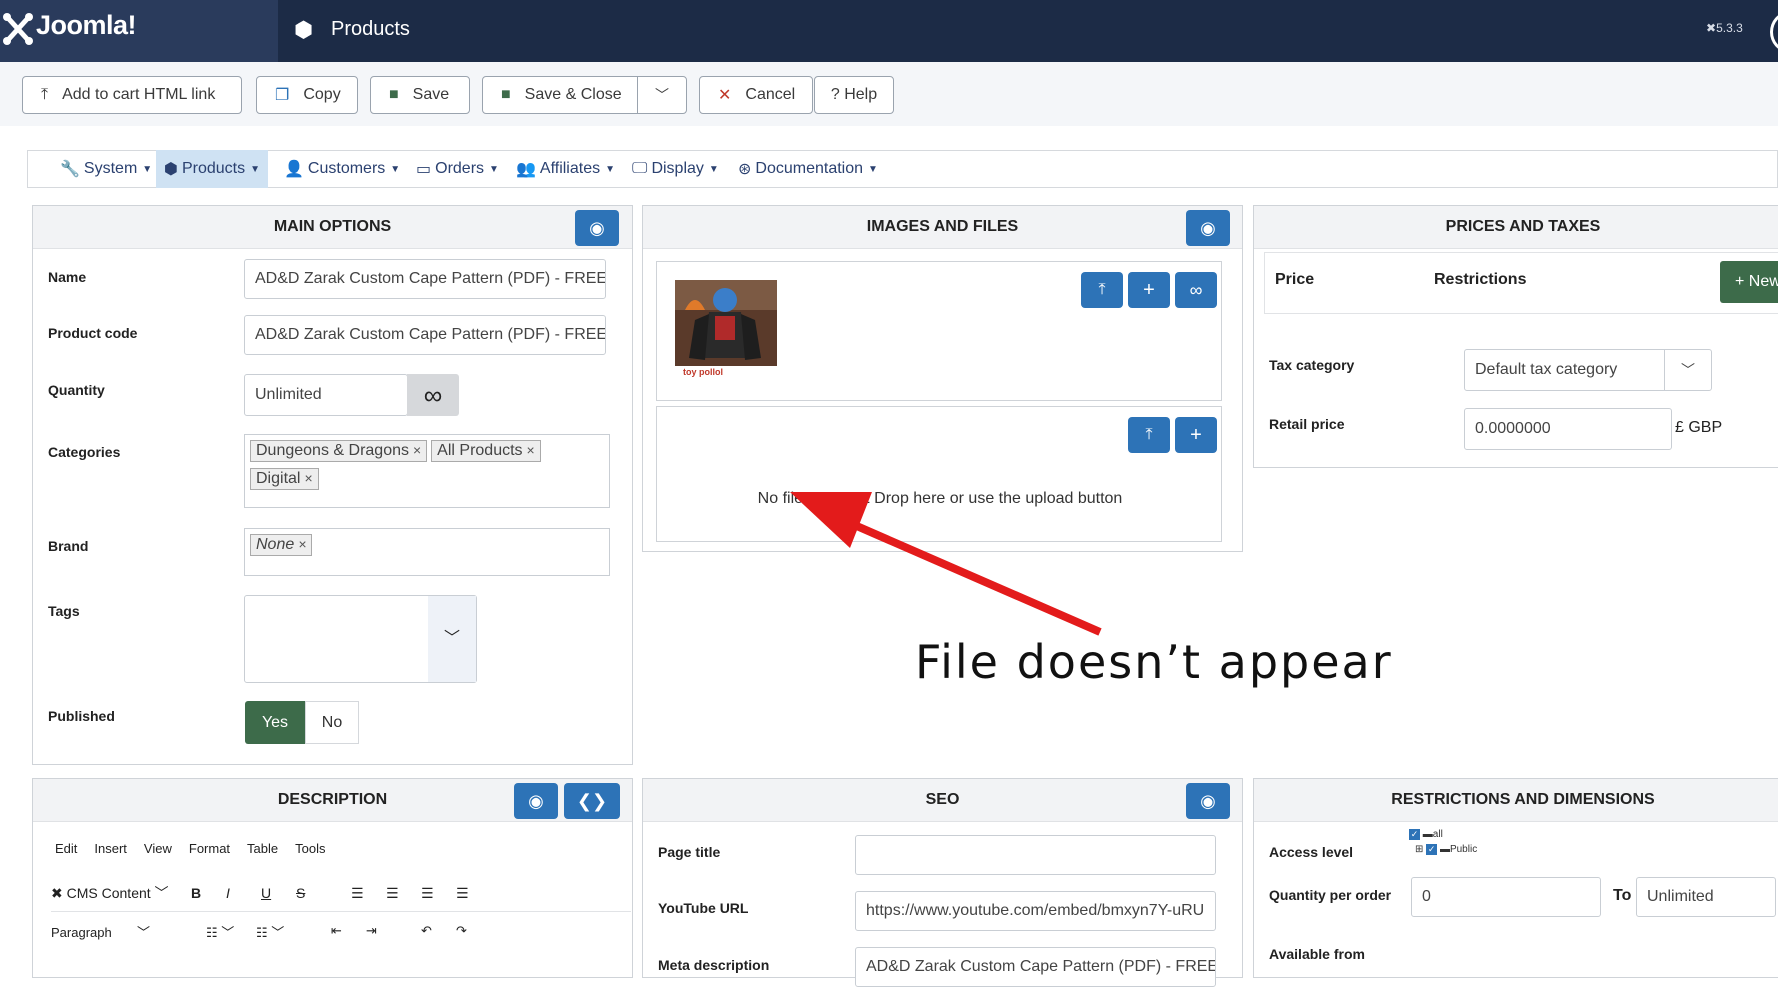 The height and width of the screenshot is (987, 1778). I want to click on category-chip: Digital ×, so click(284, 479).